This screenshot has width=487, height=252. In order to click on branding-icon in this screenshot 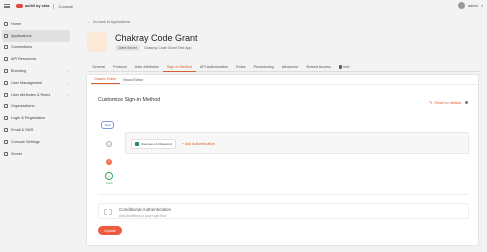, I will do `click(6, 71)`.